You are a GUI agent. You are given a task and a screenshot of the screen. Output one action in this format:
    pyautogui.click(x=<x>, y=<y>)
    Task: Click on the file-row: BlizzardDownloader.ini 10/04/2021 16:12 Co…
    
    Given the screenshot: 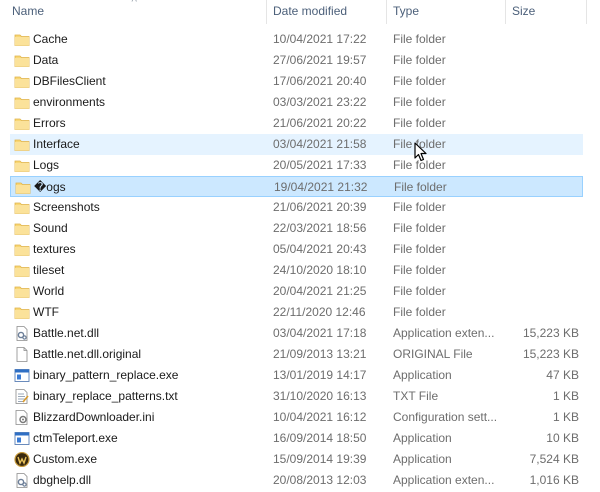 What is the action you would take?
    pyautogui.click(x=296, y=417)
    